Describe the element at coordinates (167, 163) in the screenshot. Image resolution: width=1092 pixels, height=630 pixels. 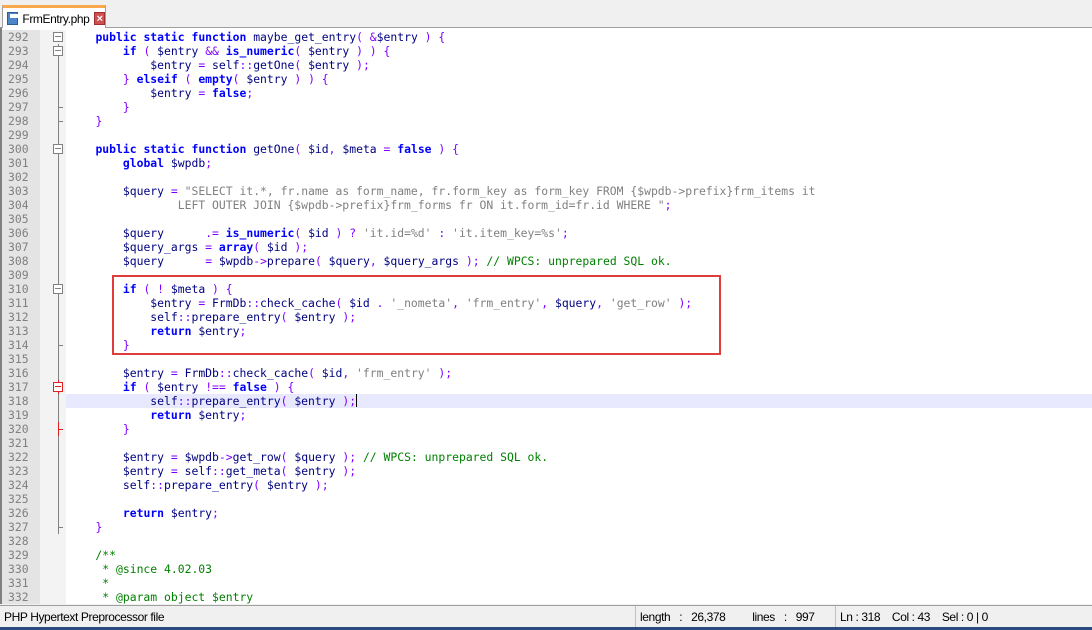
I see `code-text: global $wpdb;` at that location.